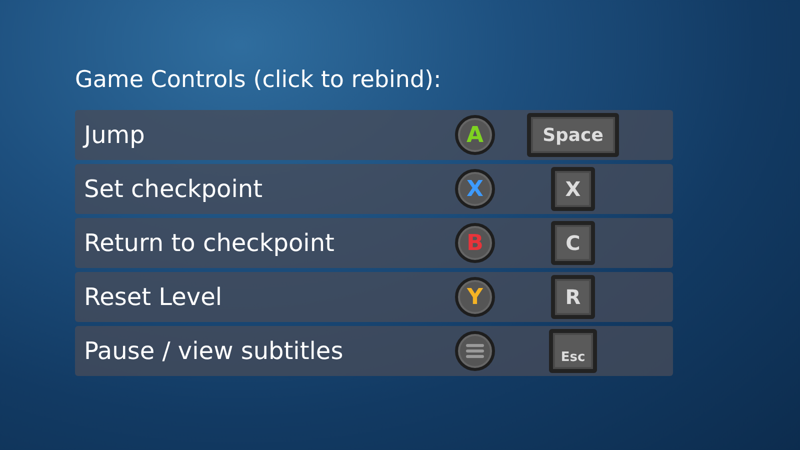  What do you see at coordinates (573, 243) in the screenshot?
I see `key-binding: C` at bounding box center [573, 243].